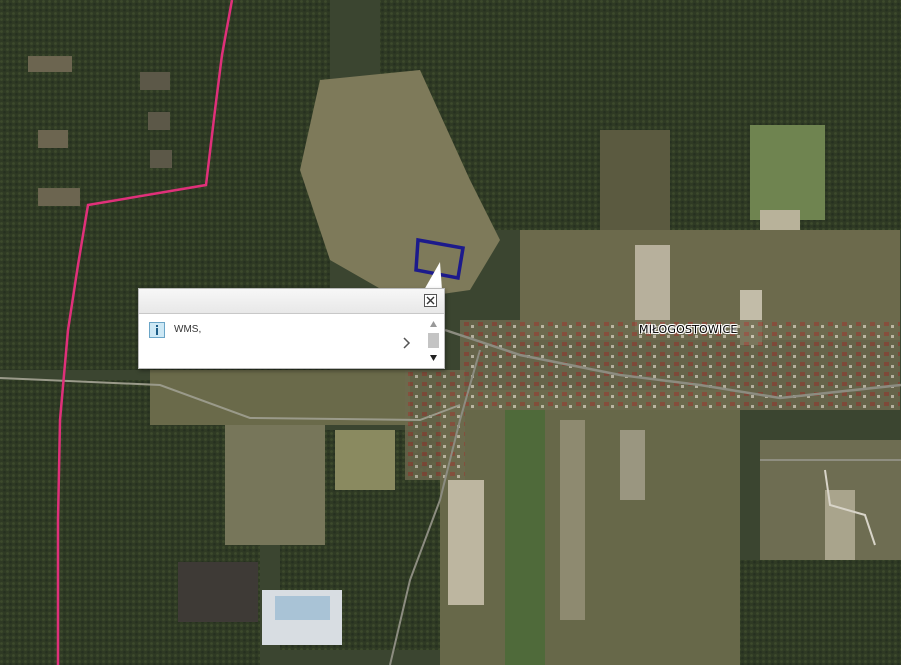  What do you see at coordinates (820, 612) in the screenshot?
I see `forest-area` at bounding box center [820, 612].